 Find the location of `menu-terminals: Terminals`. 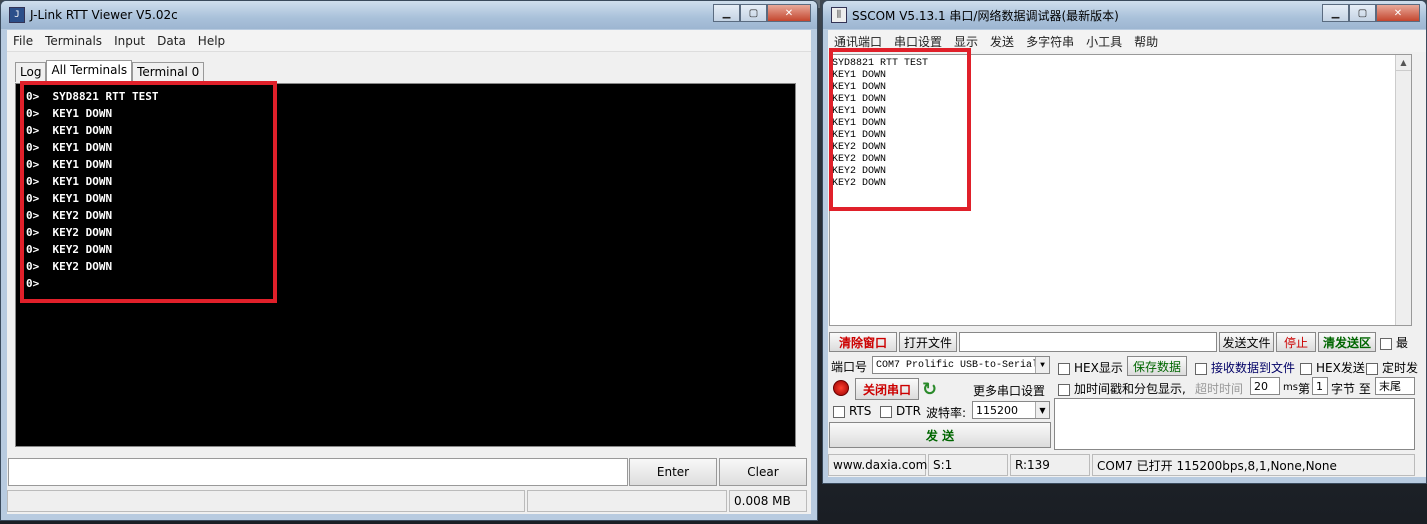

menu-terminals: Terminals is located at coordinates (73, 41).